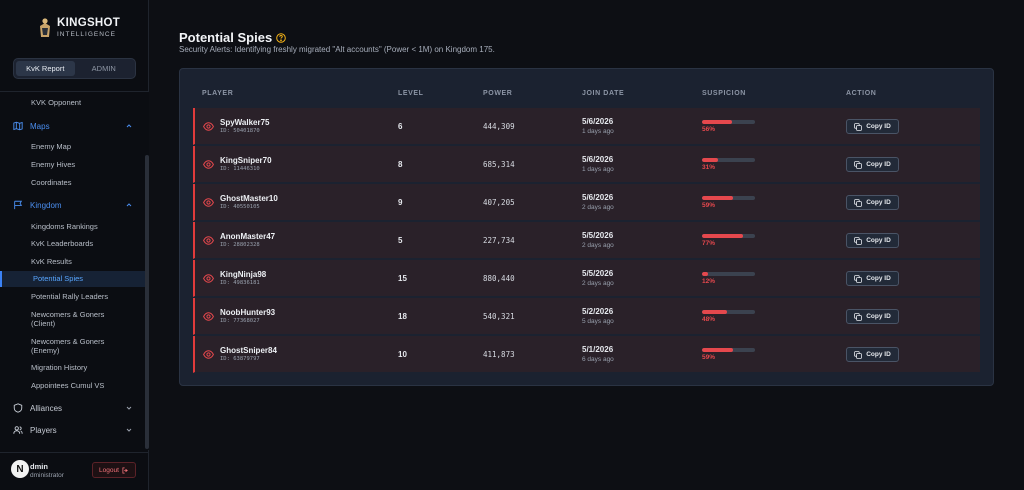 This screenshot has height=490, width=1024. Describe the element at coordinates (598, 207) in the screenshot. I see `join-relative: 2 days ago` at that location.